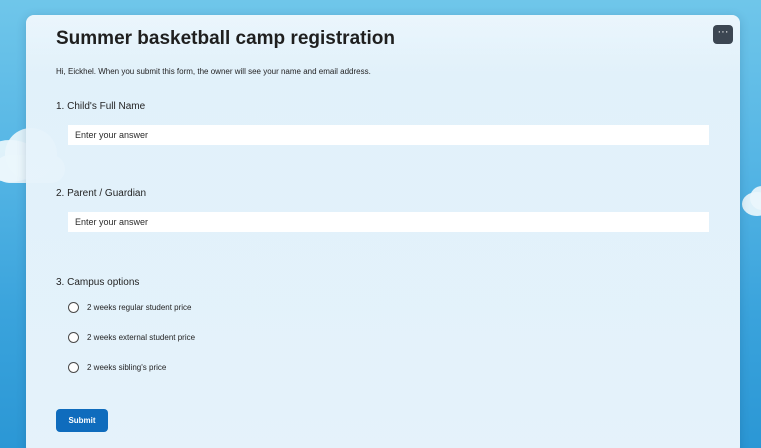 Image resolution: width=761 pixels, height=448 pixels. I want to click on more-options-icon: ···, so click(723, 34).